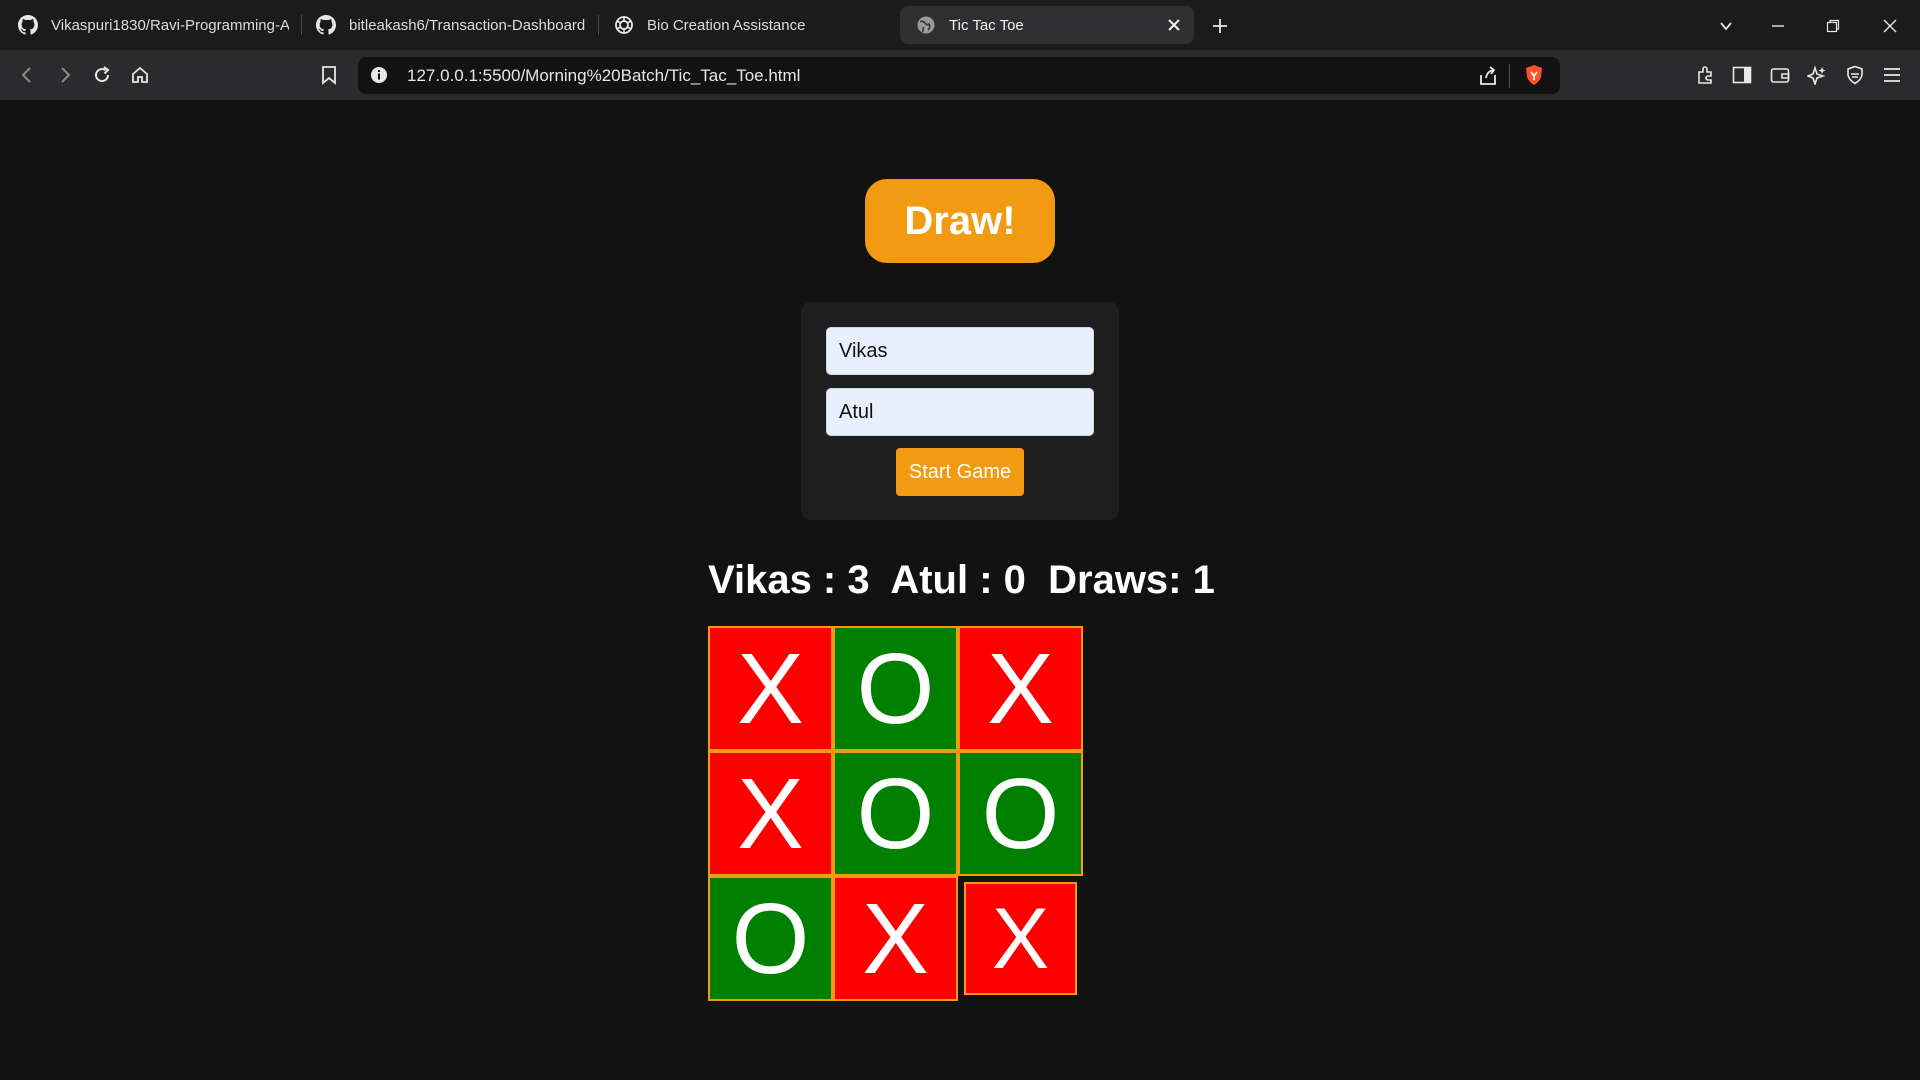 The image size is (1920, 1080). What do you see at coordinates (726, 25) in the screenshot?
I see `tab-title: Bio Creation Assistance` at bounding box center [726, 25].